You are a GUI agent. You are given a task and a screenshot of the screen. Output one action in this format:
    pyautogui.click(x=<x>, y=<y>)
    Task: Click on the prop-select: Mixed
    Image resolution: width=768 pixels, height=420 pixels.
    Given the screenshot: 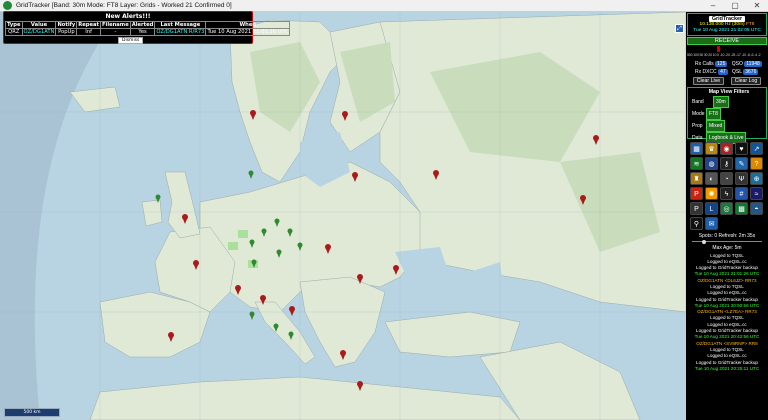 What is the action you would take?
    pyautogui.click(x=716, y=125)
    